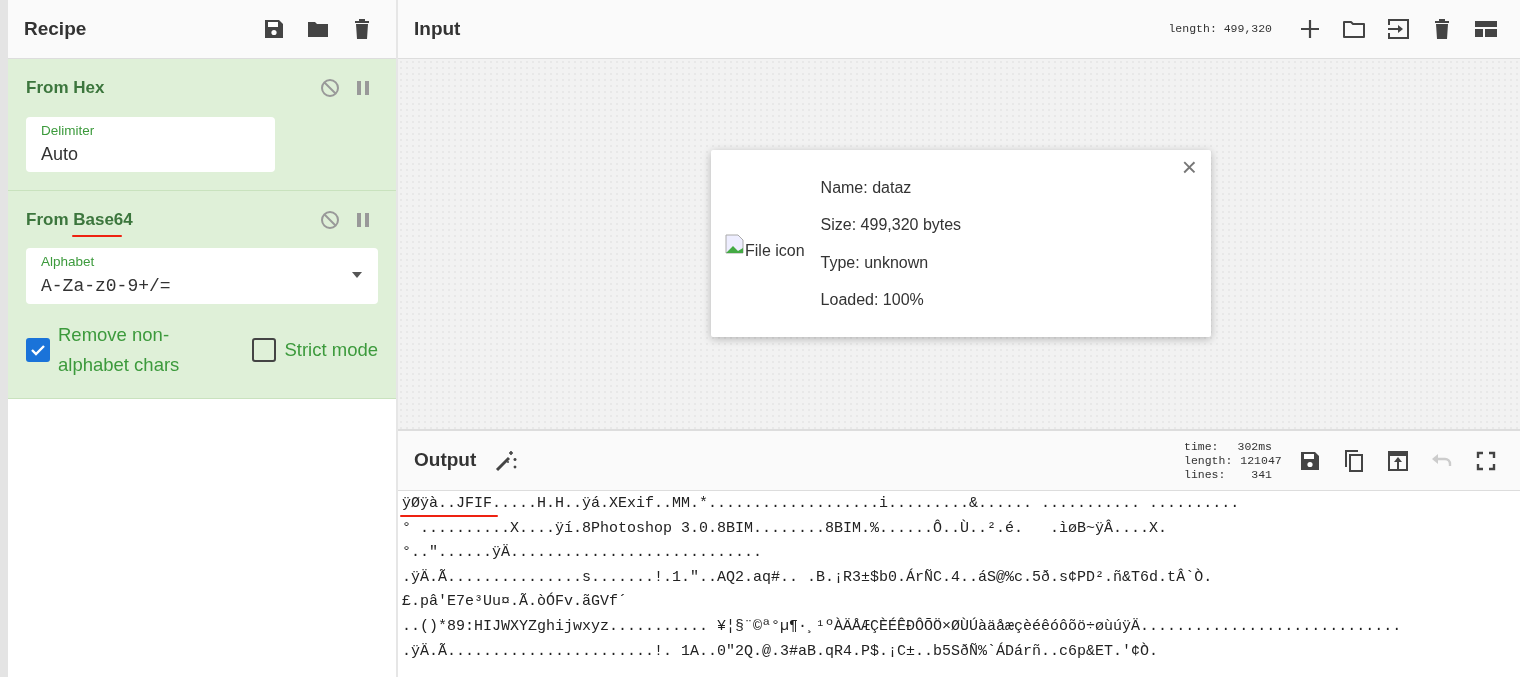 This screenshot has height=677, width=1520. I want to click on panel-title: Input, so click(437, 28).